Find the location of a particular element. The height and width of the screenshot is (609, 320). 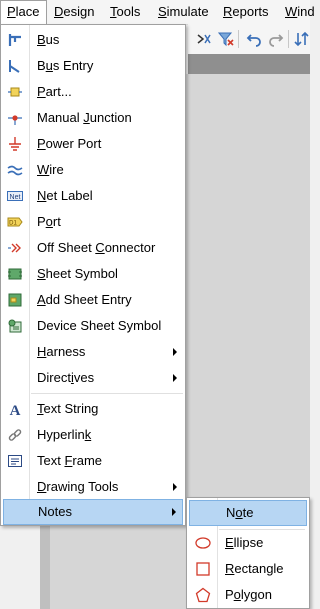

undo-icon is located at coordinates (254, 39).